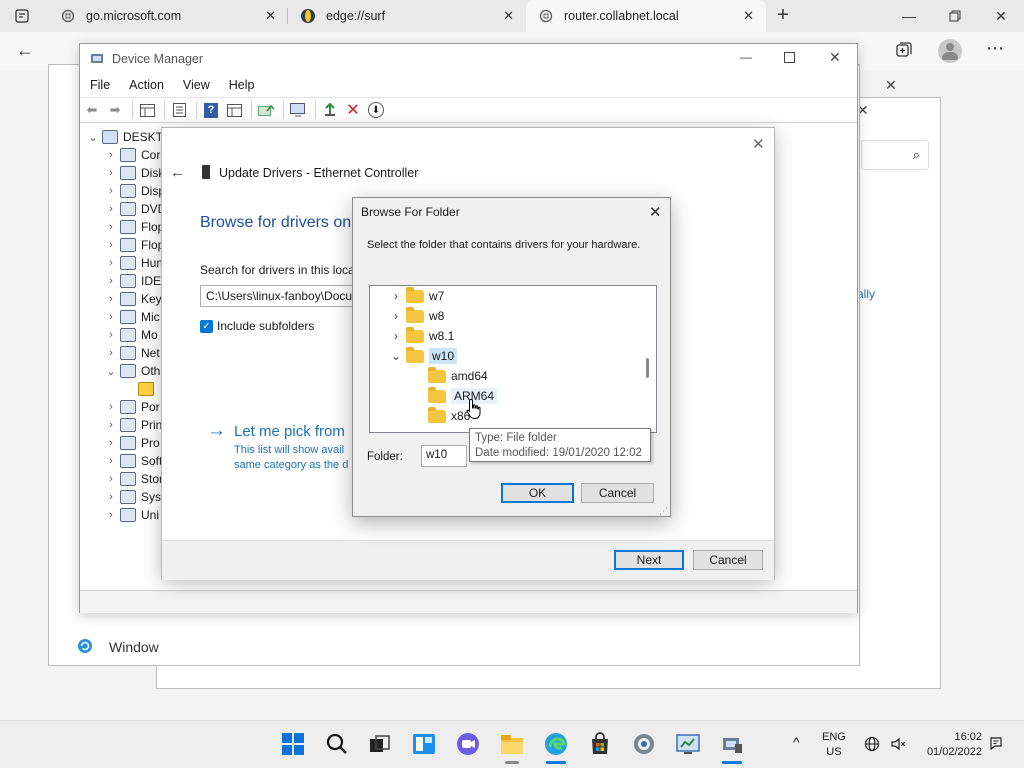  Describe the element at coordinates (834, 745) in the screenshot. I see `language-indicator: ENG US` at that location.